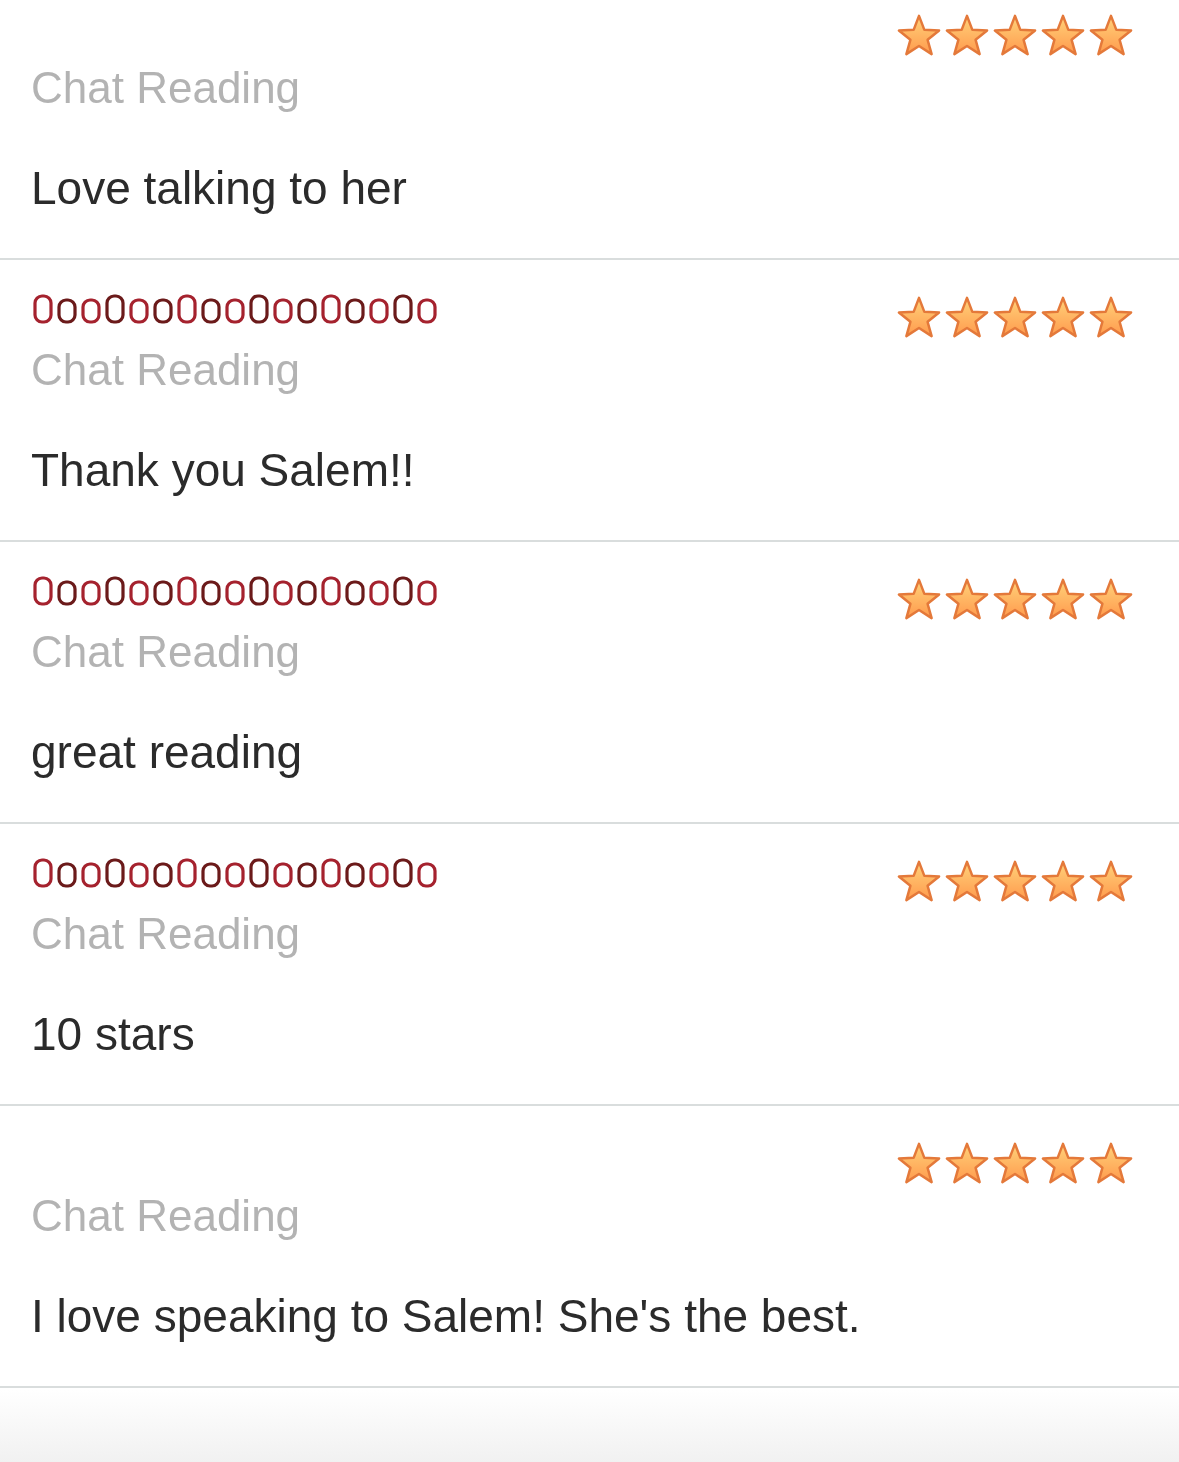  I want to click on review-text: Thank you Salem!!, so click(223, 470).